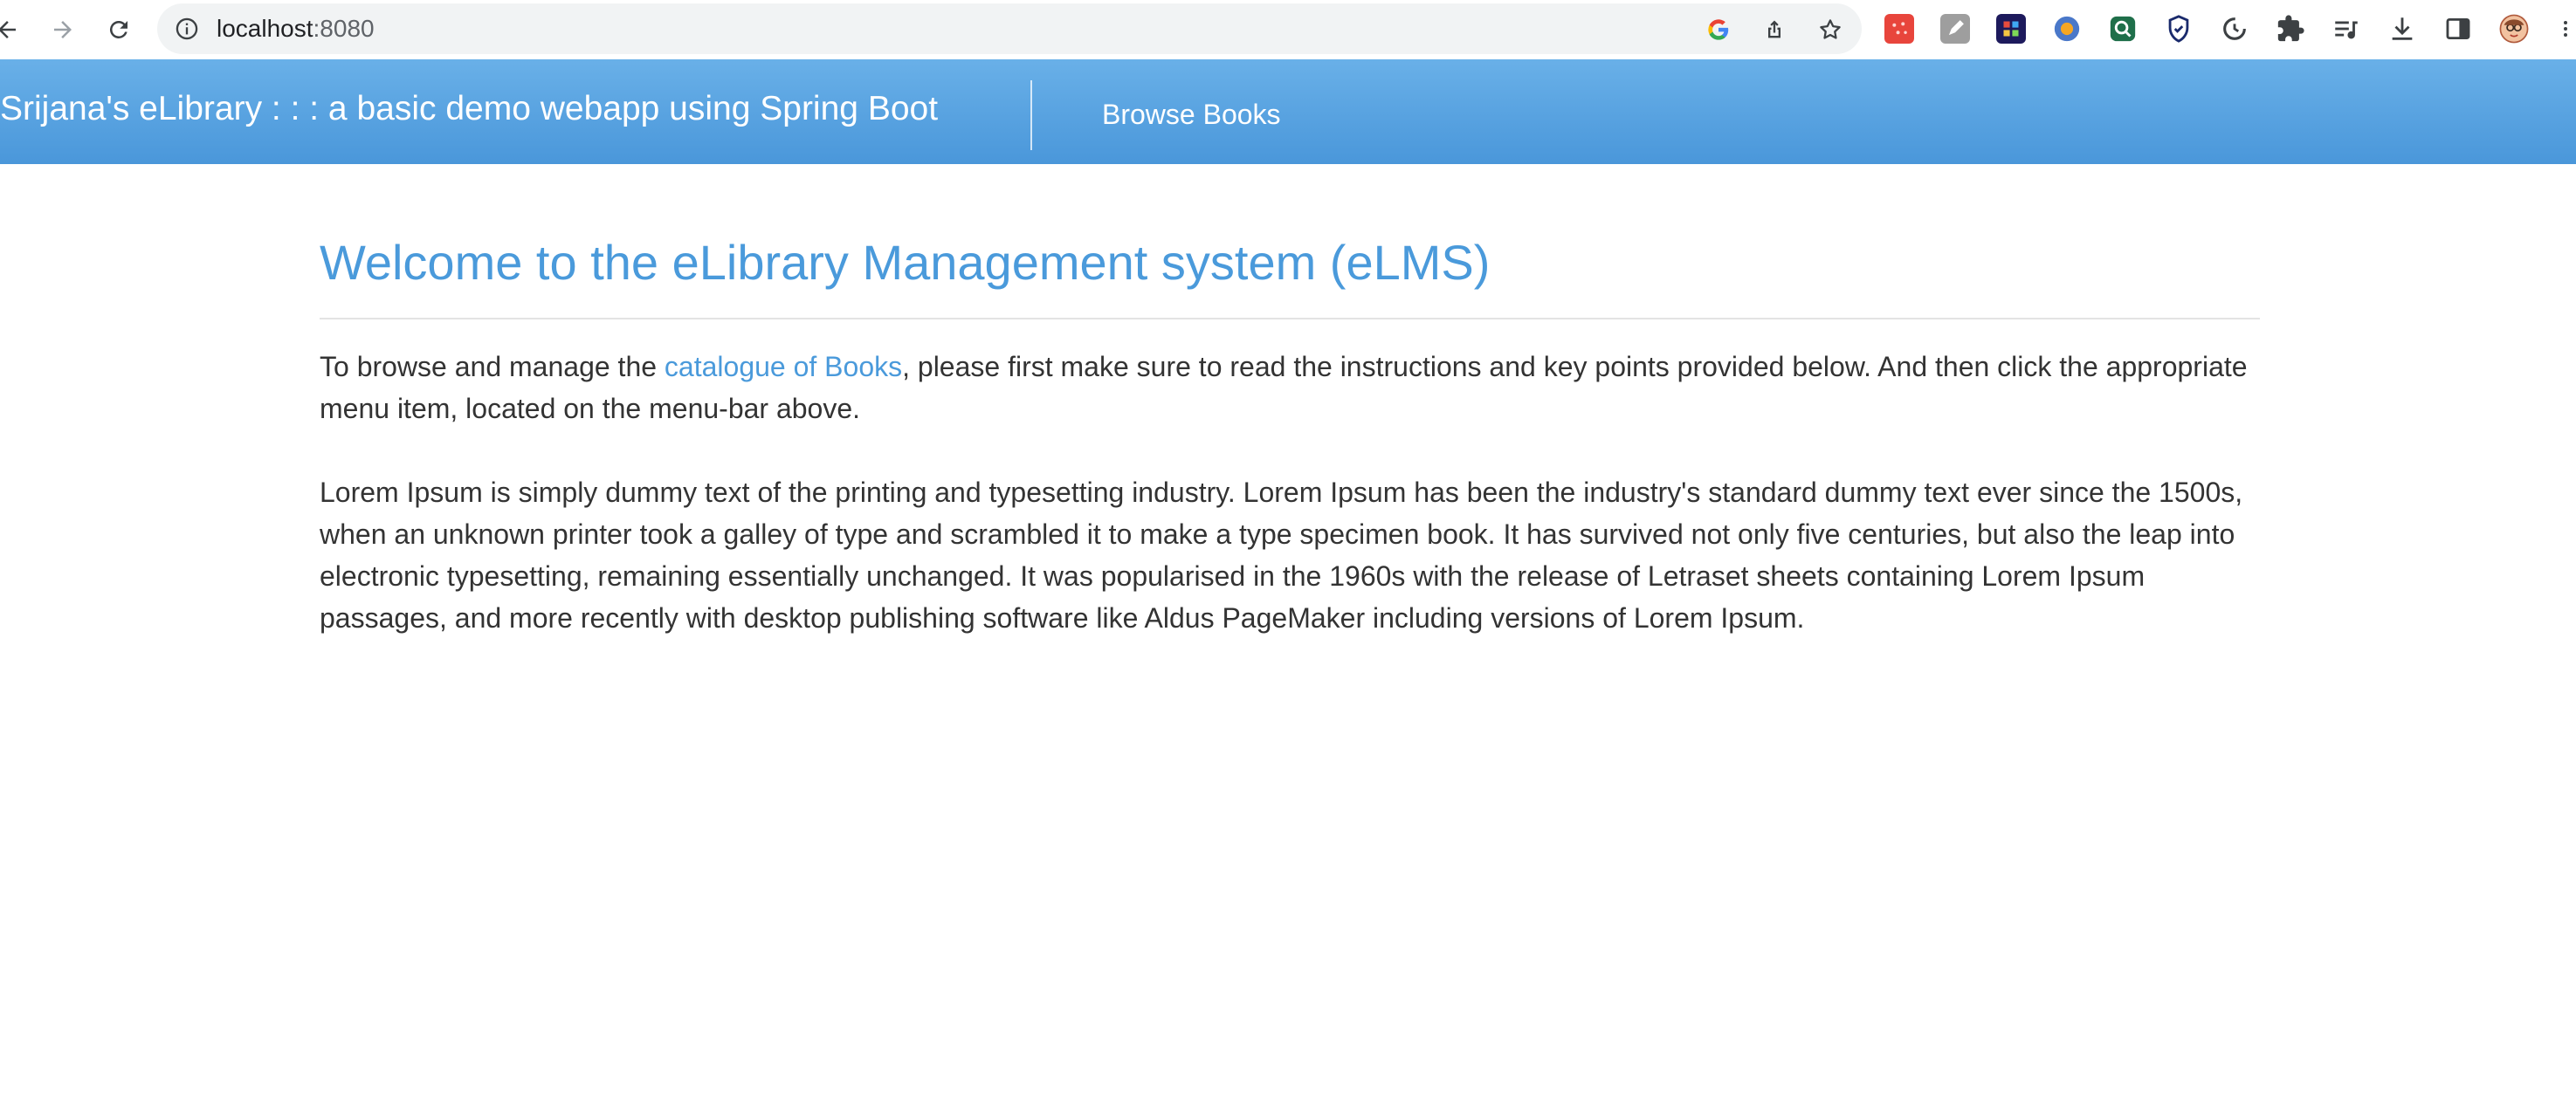 The image size is (2576, 1105). I want to click on google-icon, so click(1718, 30).